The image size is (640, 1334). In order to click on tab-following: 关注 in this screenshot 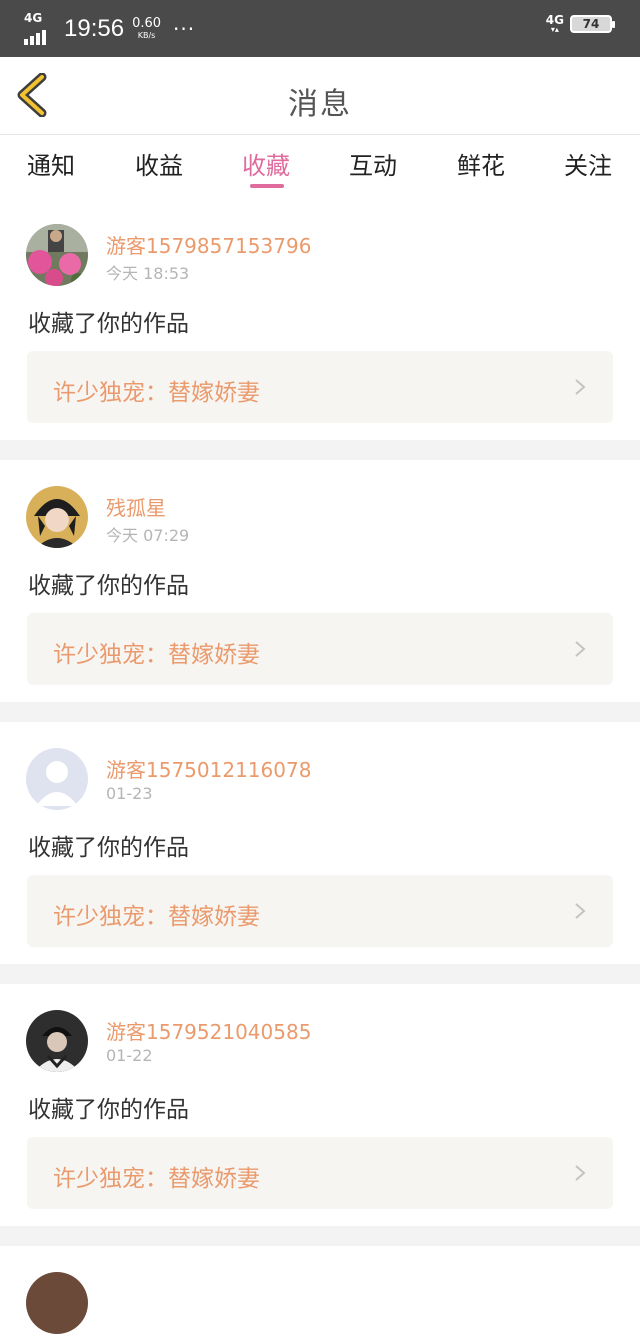, I will do `click(588, 163)`.